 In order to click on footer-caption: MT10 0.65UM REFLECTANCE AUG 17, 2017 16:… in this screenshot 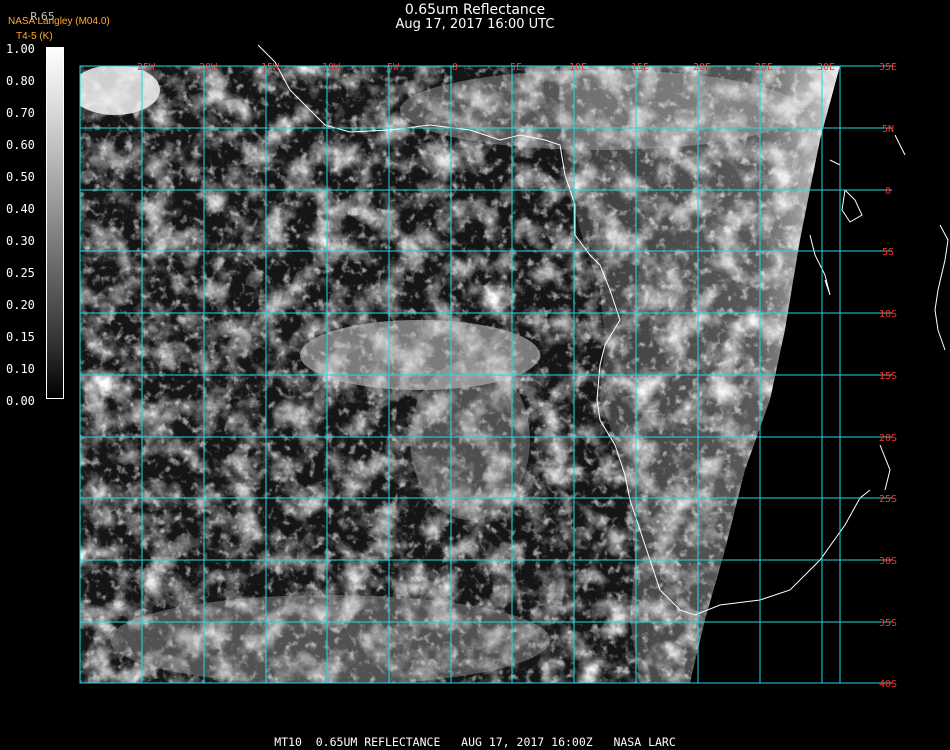, I will do `click(475, 742)`.